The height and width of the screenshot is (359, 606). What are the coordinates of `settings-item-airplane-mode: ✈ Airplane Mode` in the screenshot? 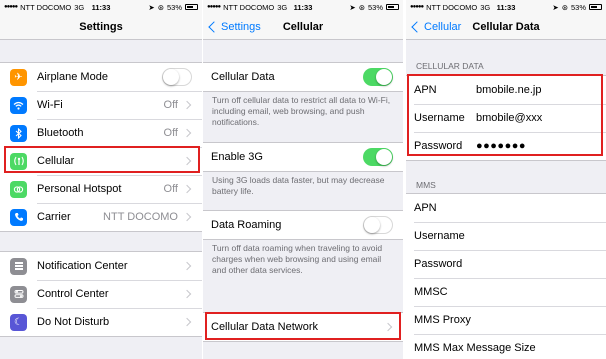 It's located at (101, 77).